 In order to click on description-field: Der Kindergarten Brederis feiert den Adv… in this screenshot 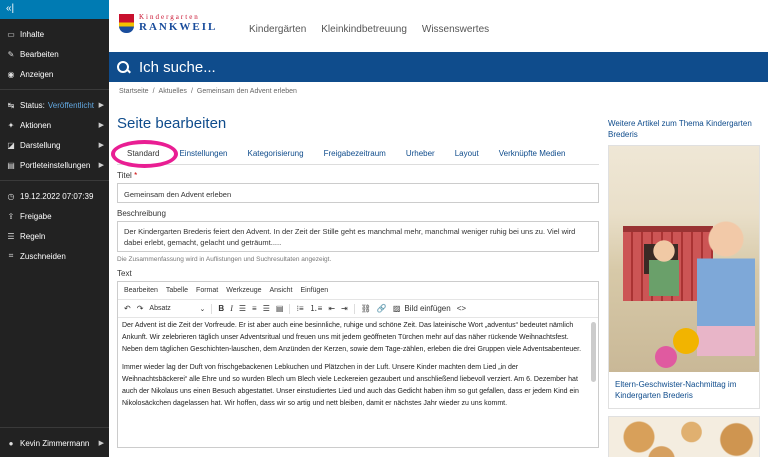, I will do `click(358, 236)`.